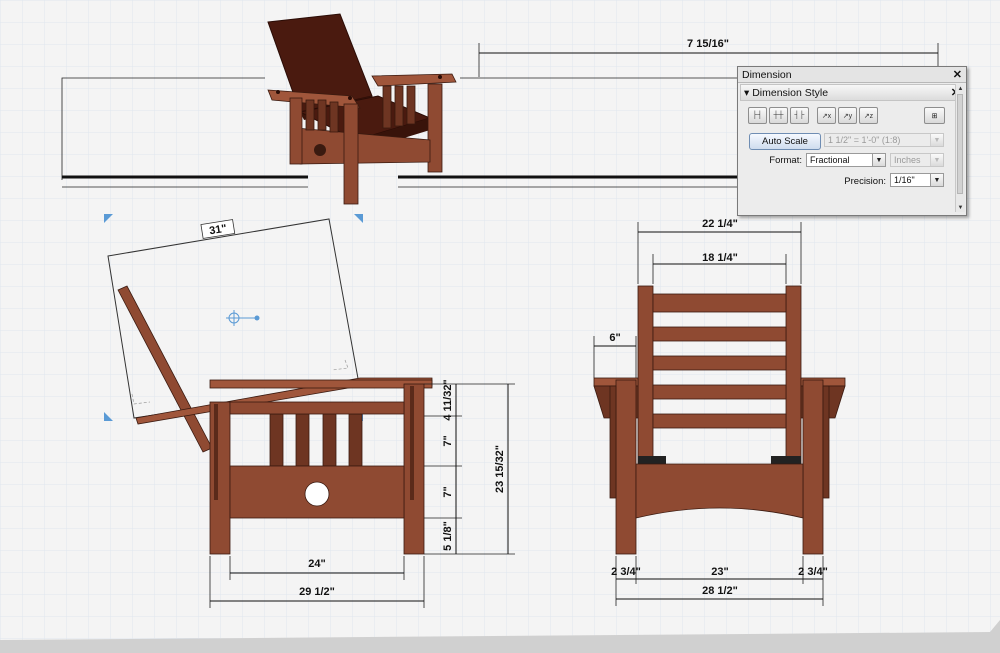 The width and height of the screenshot is (1000, 653). What do you see at coordinates (936, 160) in the screenshot?
I see `units-chevron-down-icon: ▼` at bounding box center [936, 160].